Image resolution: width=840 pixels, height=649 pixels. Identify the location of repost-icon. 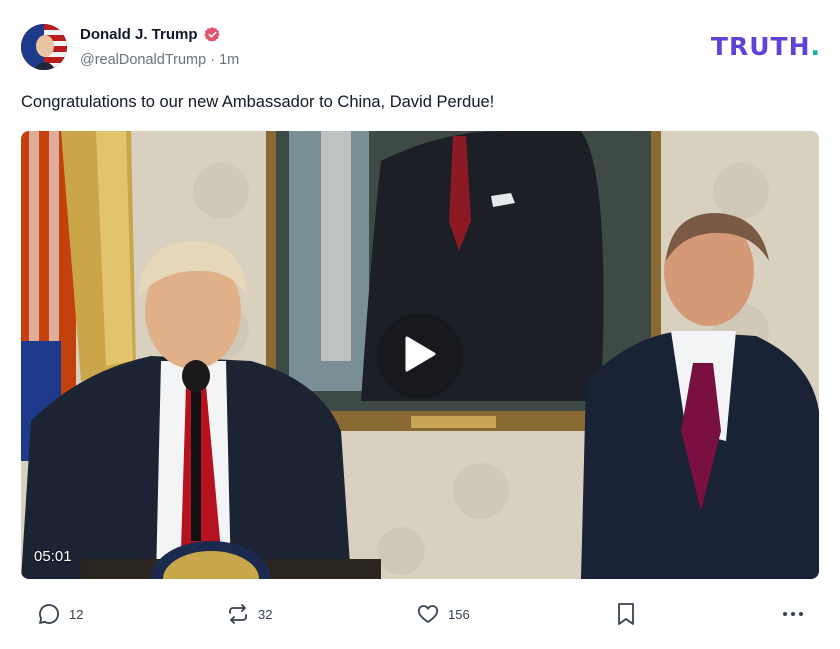
(238, 614).